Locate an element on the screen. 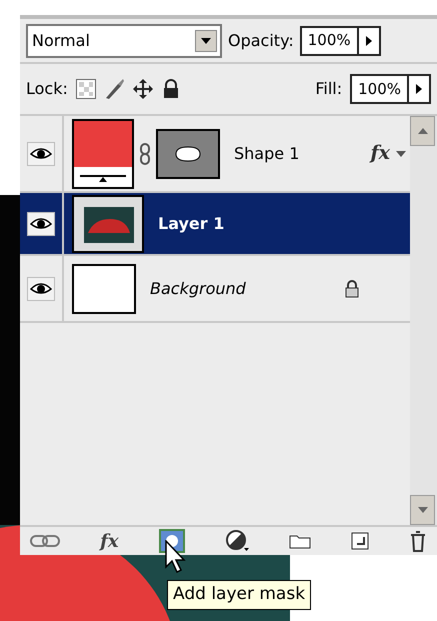 This screenshot has height=621, width=437. trash-icon is located at coordinates (417, 541).